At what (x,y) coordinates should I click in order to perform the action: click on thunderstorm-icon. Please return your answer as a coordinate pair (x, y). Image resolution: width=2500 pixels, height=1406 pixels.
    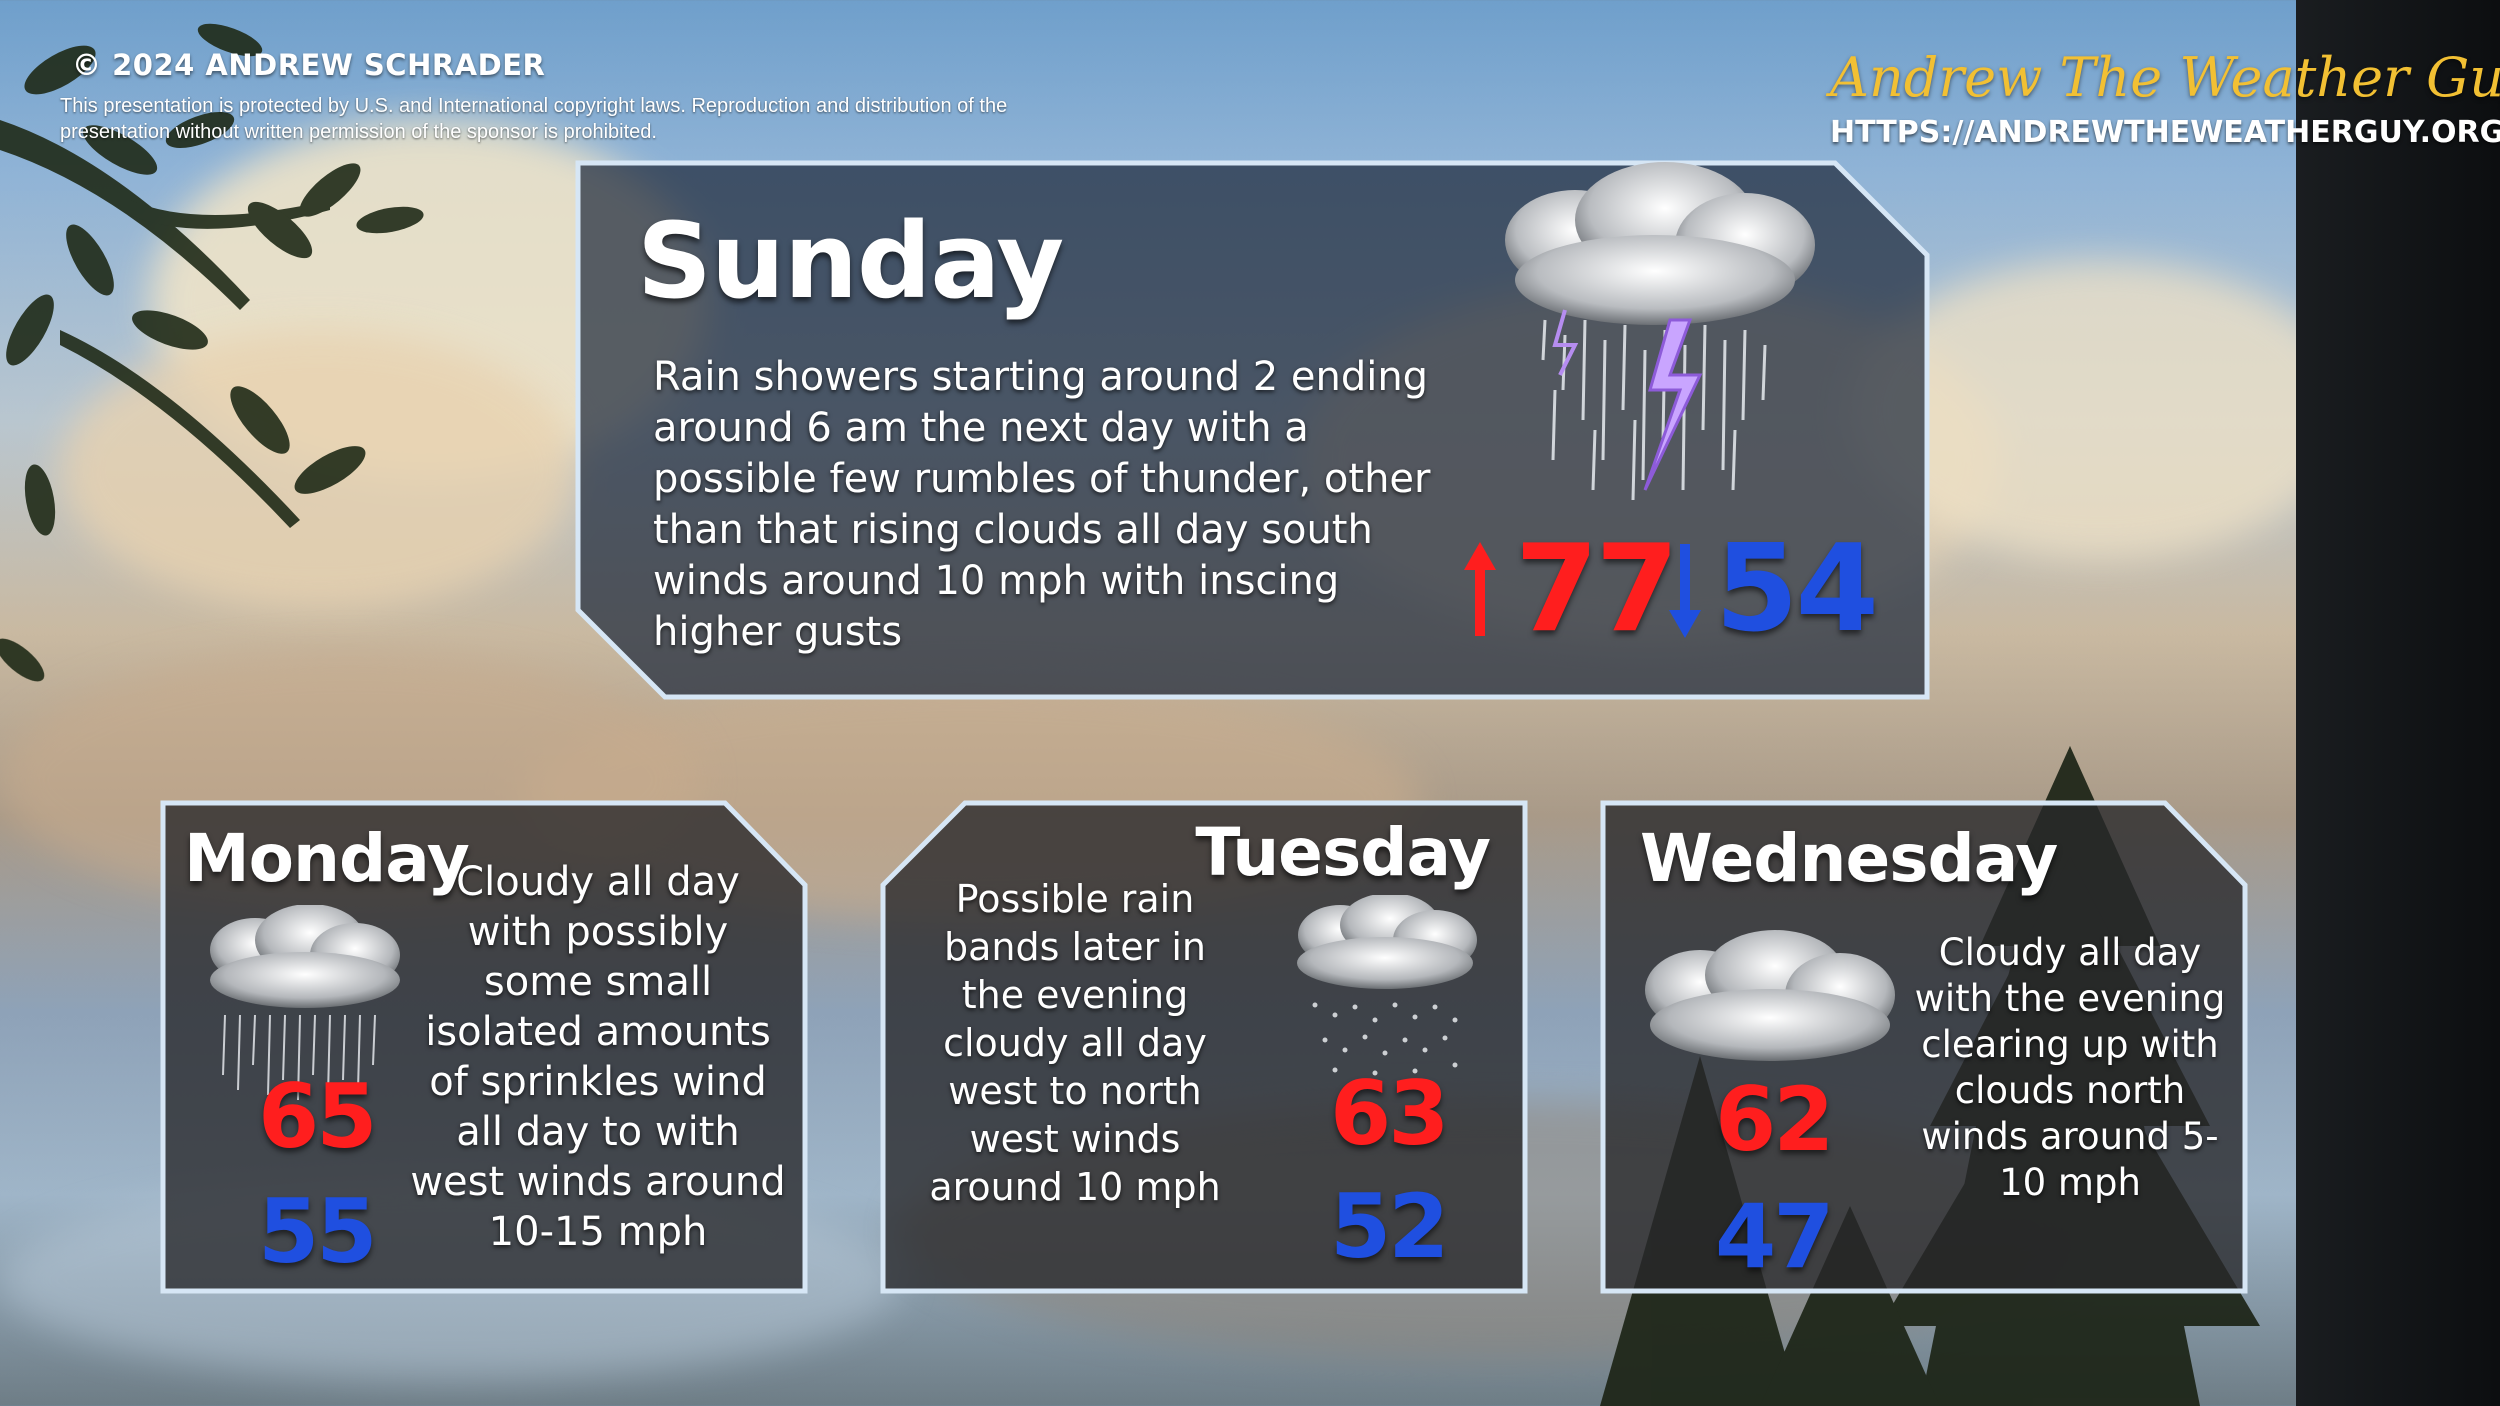
    Looking at the image, I should click on (1660, 331).